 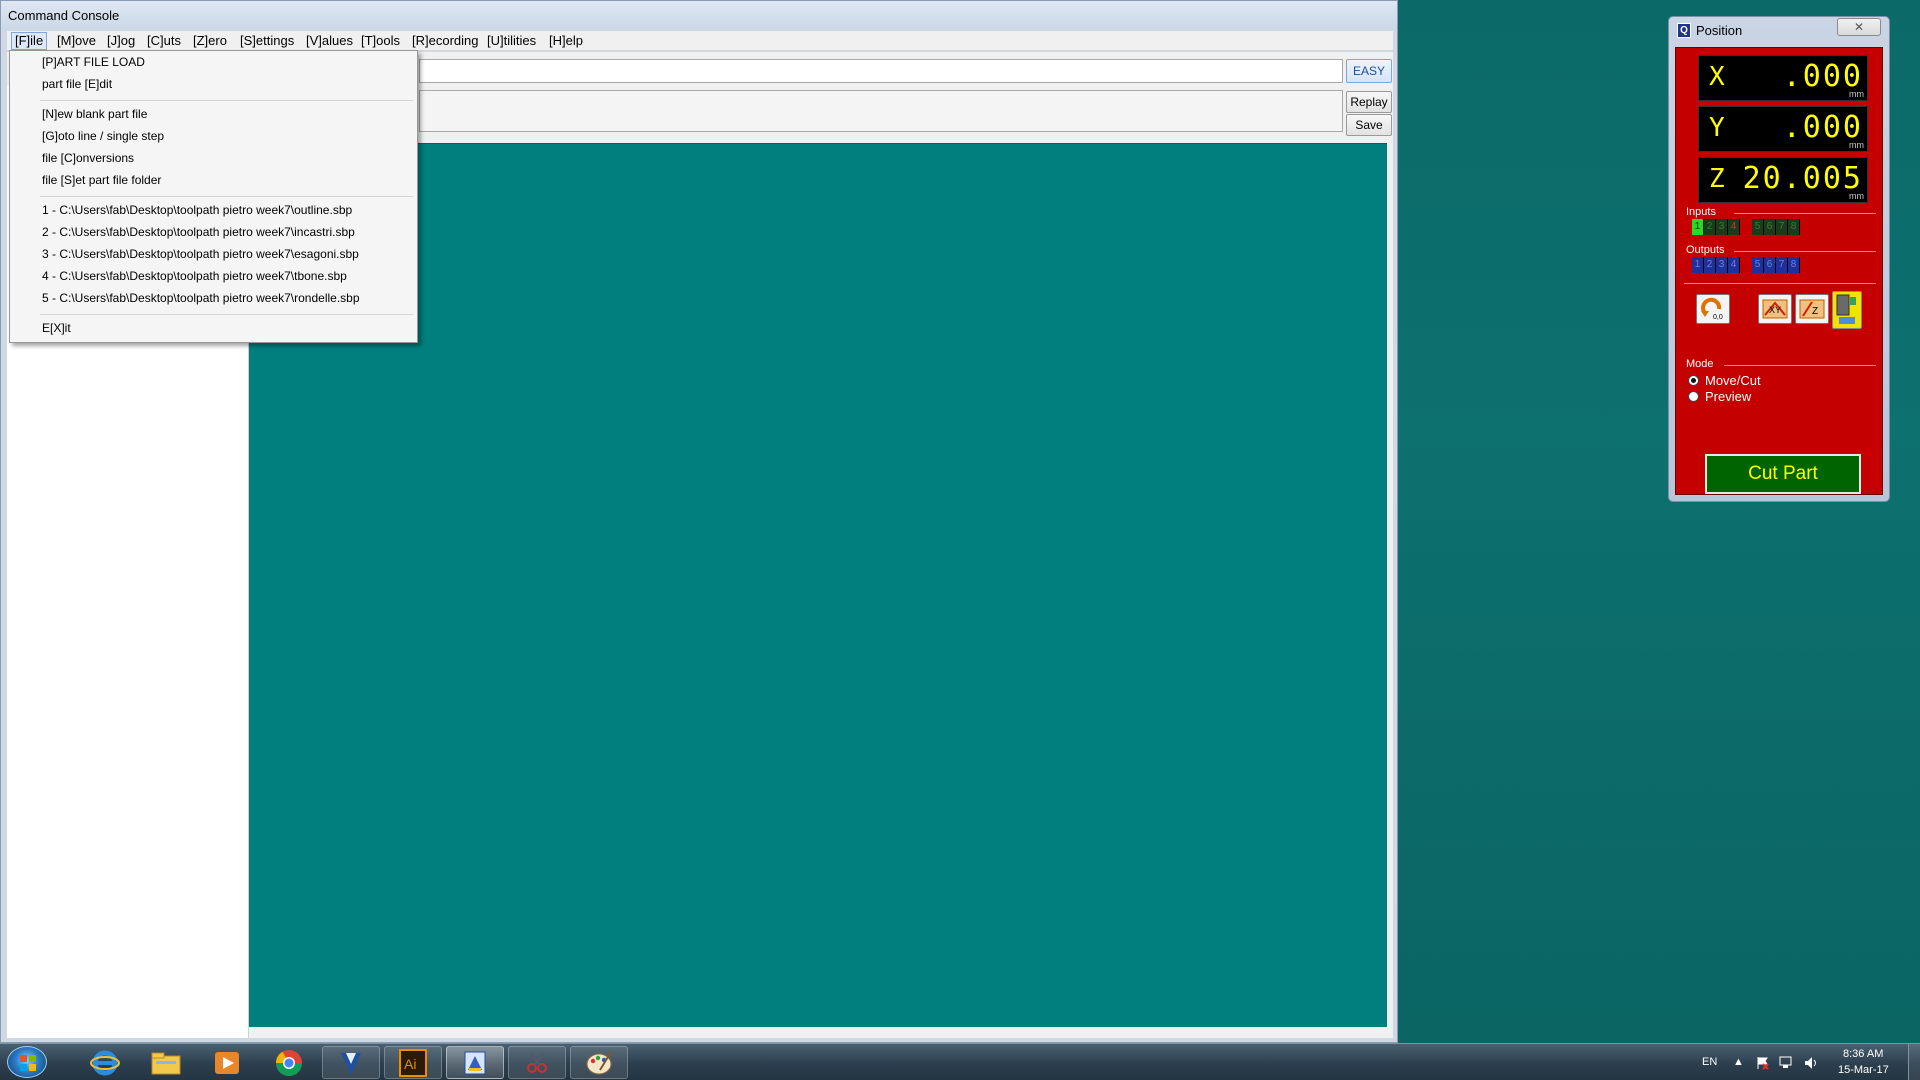 I want to click on zero-xy-icon: XY, so click(x=1775, y=309).